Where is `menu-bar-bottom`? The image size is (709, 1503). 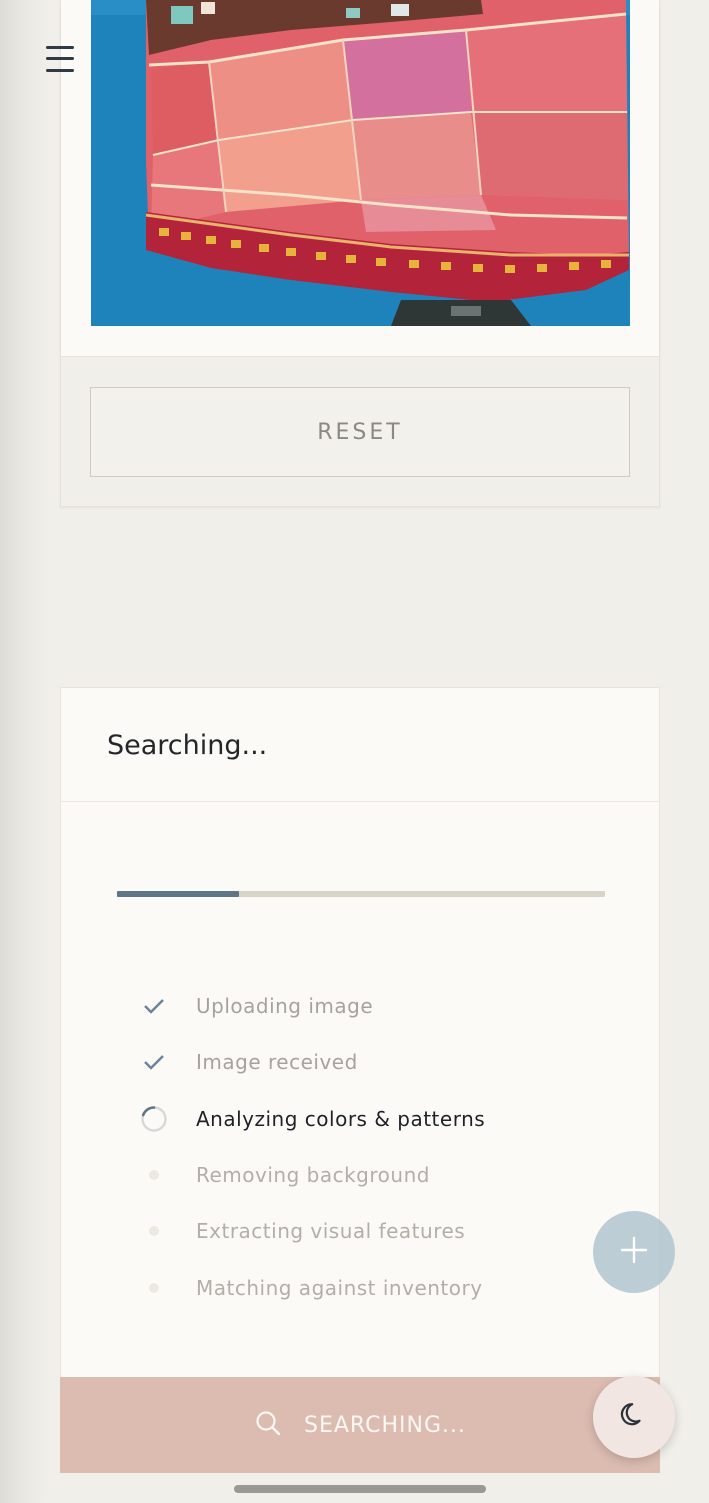 menu-bar-bottom is located at coordinates (60, 70).